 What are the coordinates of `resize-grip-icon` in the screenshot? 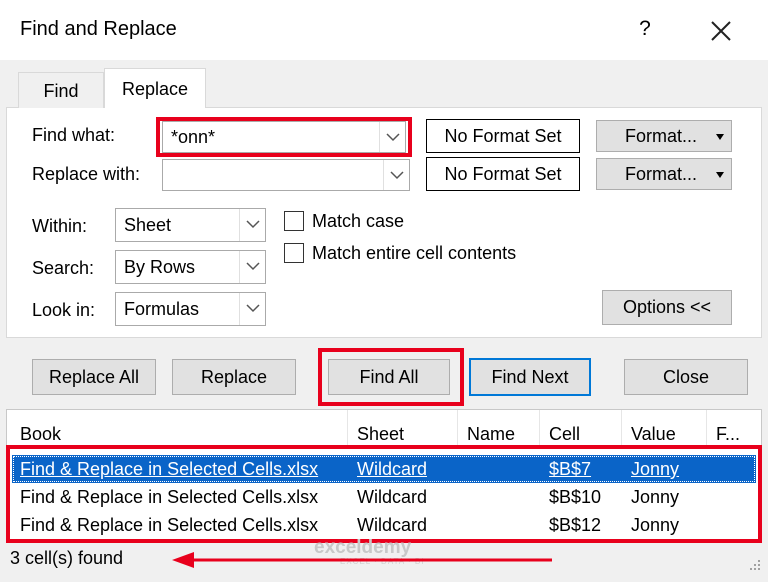 It's located at (753, 565).